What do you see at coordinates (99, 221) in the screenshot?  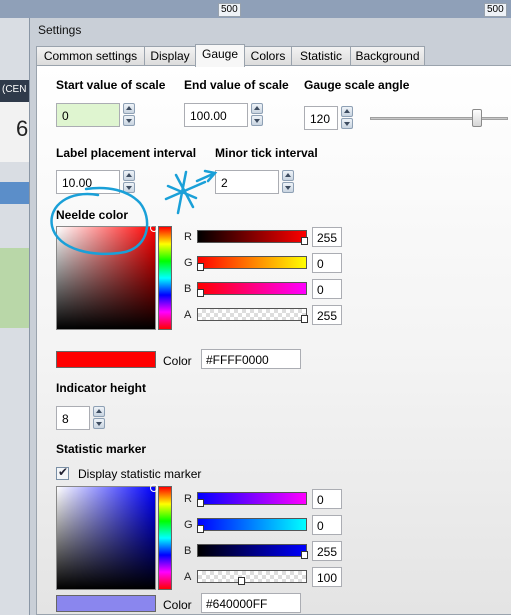 I see `annotation-circle` at bounding box center [99, 221].